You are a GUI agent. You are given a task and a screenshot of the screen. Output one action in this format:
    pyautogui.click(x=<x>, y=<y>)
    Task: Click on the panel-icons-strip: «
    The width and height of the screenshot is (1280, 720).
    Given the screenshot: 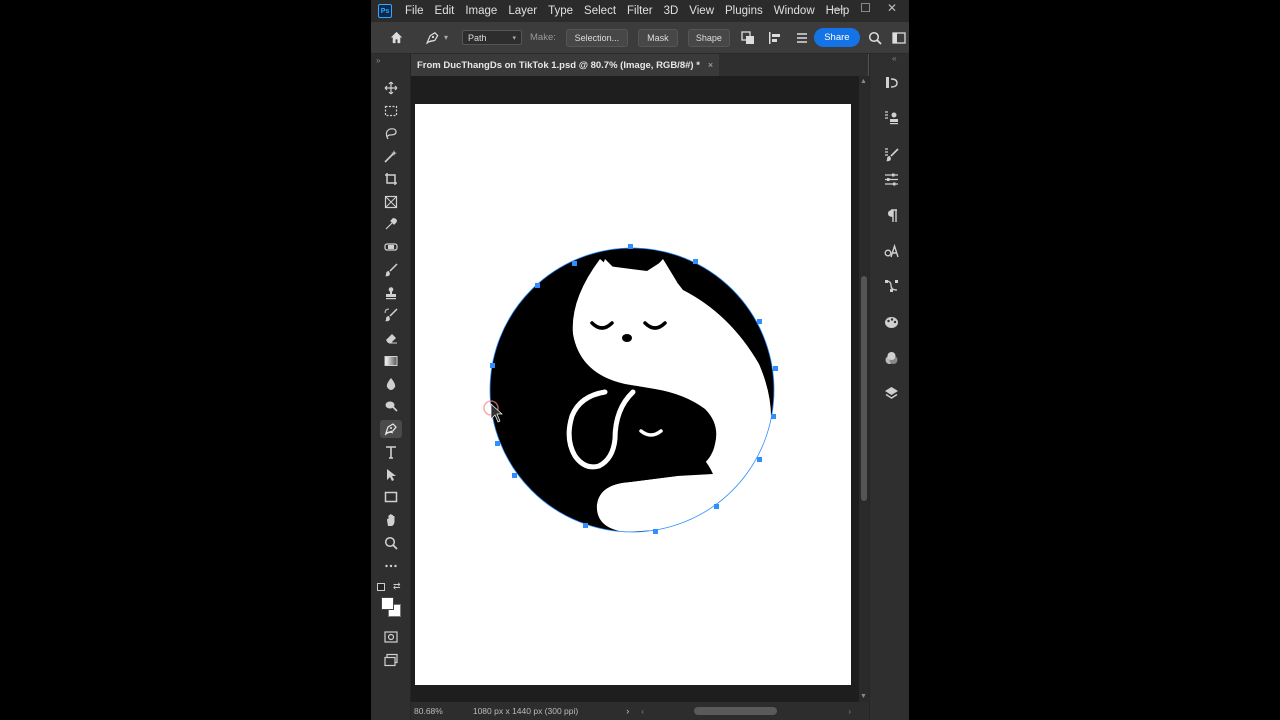 What is the action you would take?
    pyautogui.click(x=889, y=387)
    